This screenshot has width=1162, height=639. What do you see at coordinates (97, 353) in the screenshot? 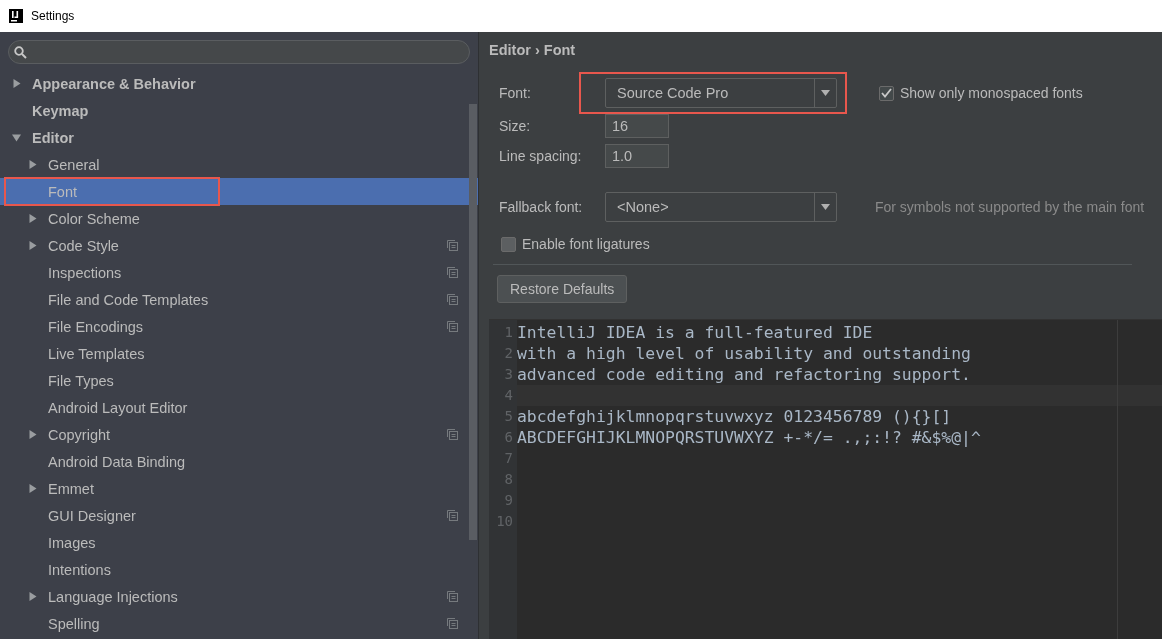
I see `tree-item-label: Live Templates` at bounding box center [97, 353].